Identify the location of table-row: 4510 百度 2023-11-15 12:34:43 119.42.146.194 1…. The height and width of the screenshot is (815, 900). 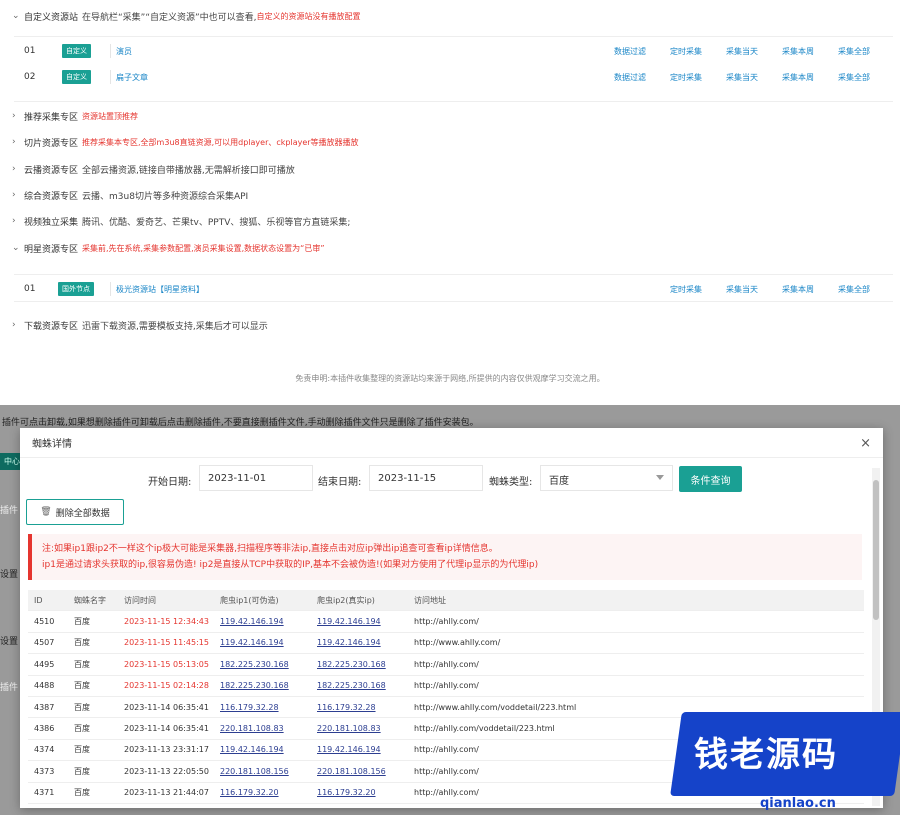
(446, 622).